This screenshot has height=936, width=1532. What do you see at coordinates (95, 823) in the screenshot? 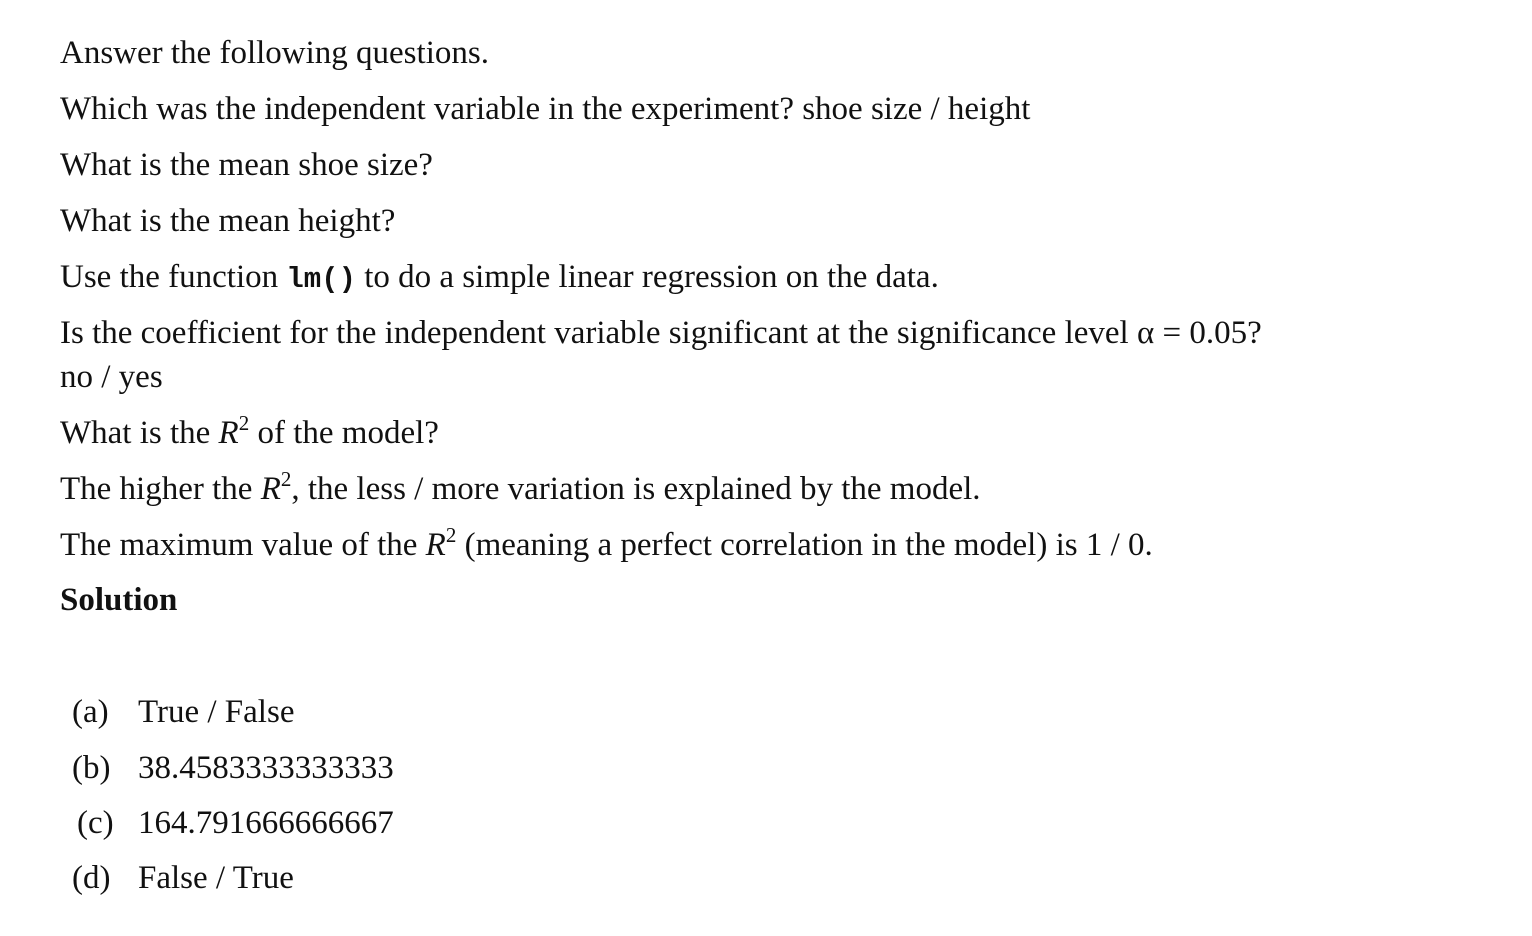
I see `item-label: (c)` at bounding box center [95, 823].